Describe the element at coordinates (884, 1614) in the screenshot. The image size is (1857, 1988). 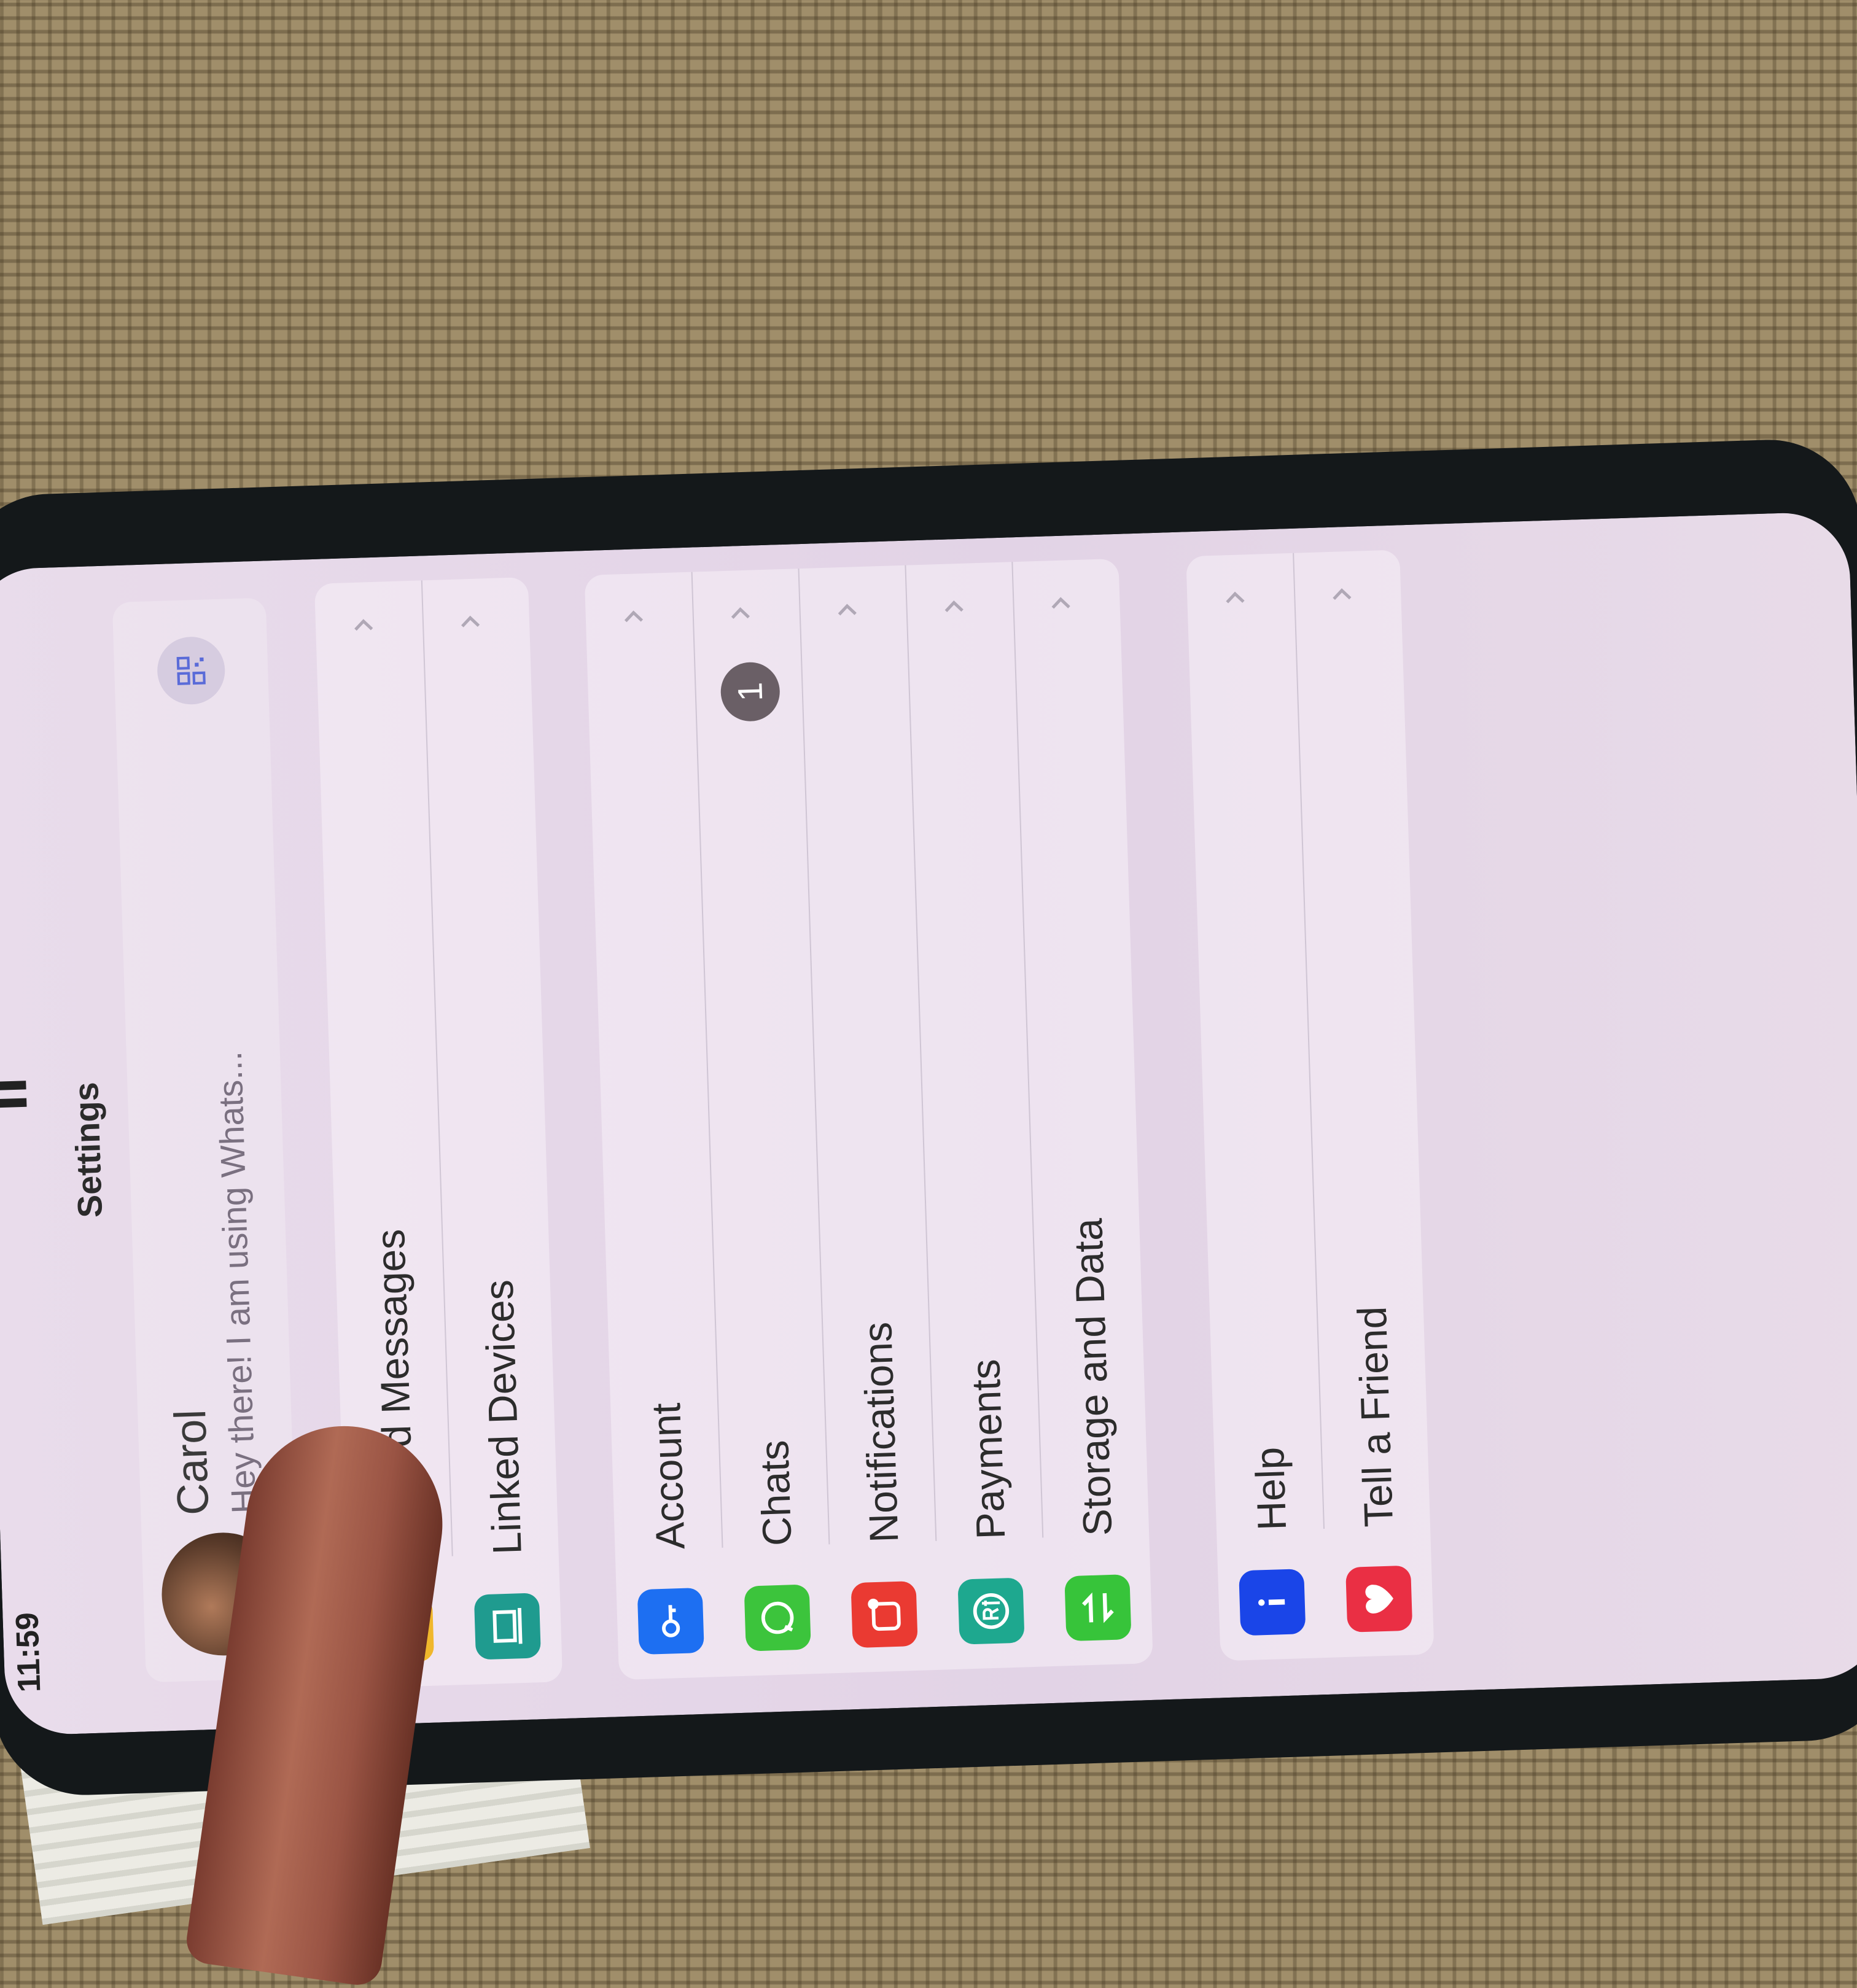
I see `notification-icon` at that location.